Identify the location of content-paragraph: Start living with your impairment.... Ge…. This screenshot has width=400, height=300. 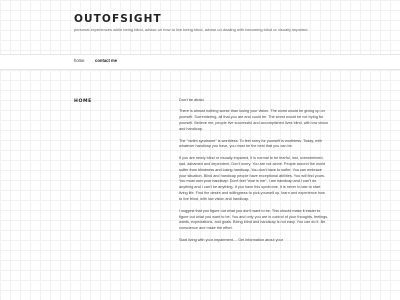
(231, 239).